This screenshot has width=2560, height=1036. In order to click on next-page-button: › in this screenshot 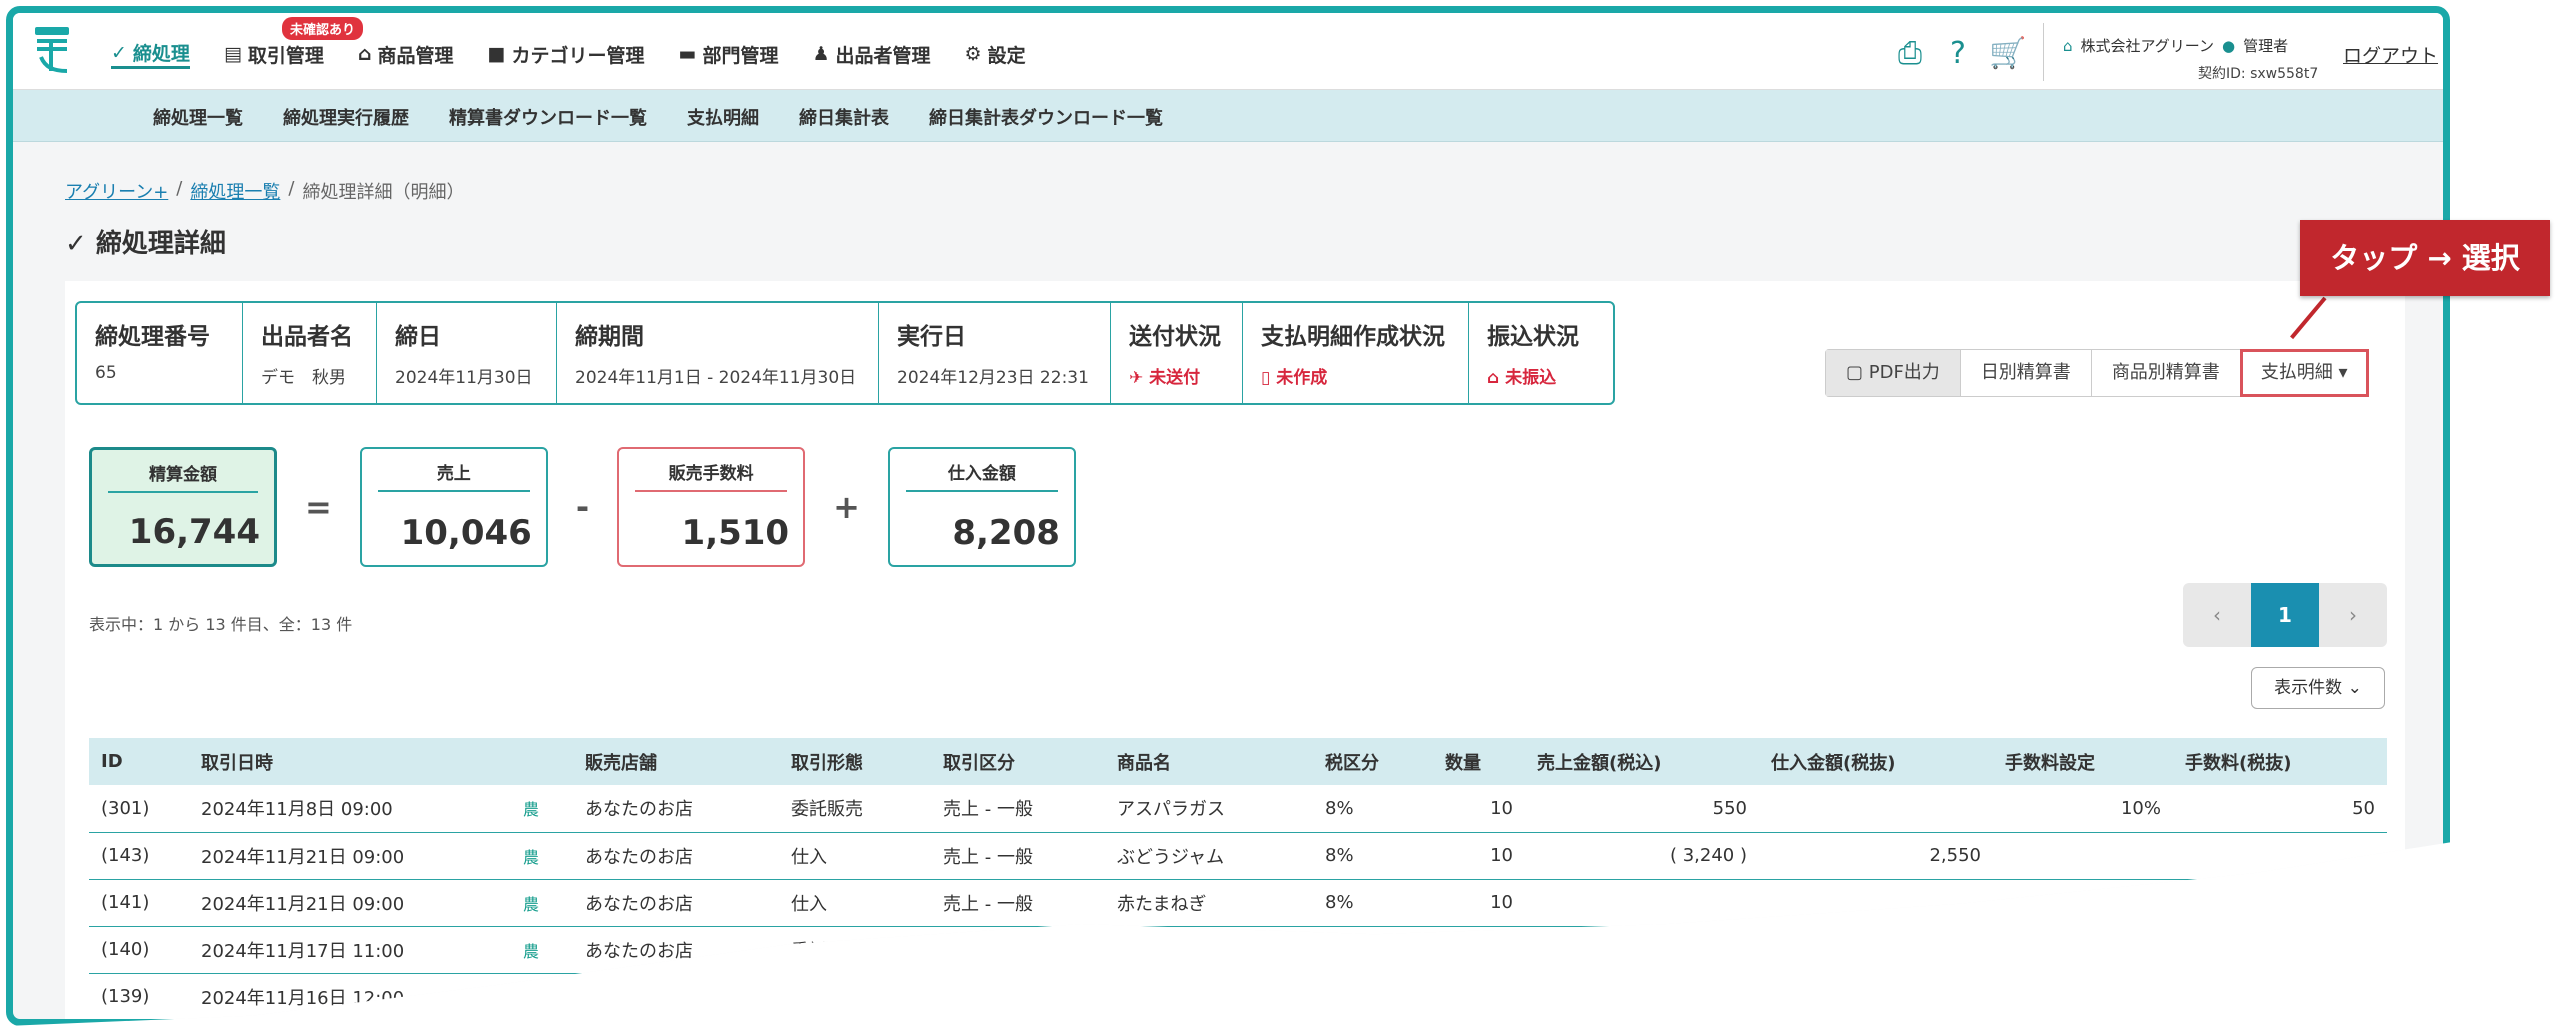, I will do `click(2353, 615)`.